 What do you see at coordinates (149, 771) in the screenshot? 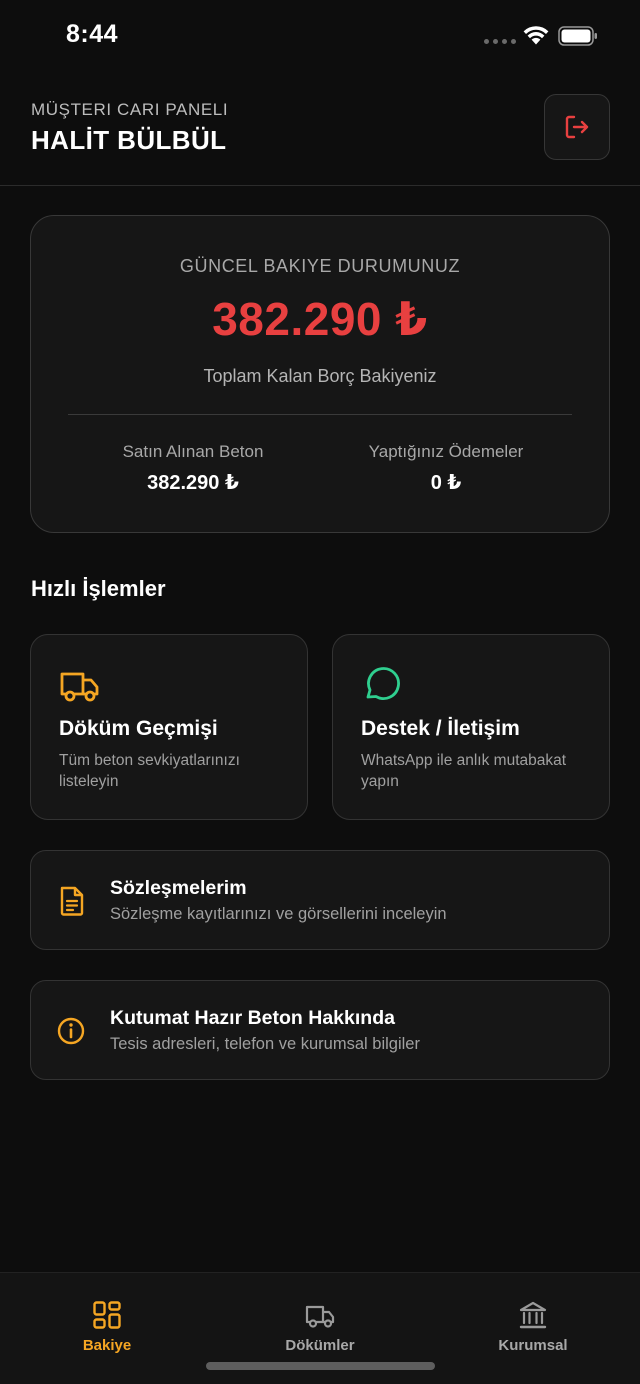
I see `pour-history-description: Tüm beton sevkiyatlarınızı listeleyin` at bounding box center [149, 771].